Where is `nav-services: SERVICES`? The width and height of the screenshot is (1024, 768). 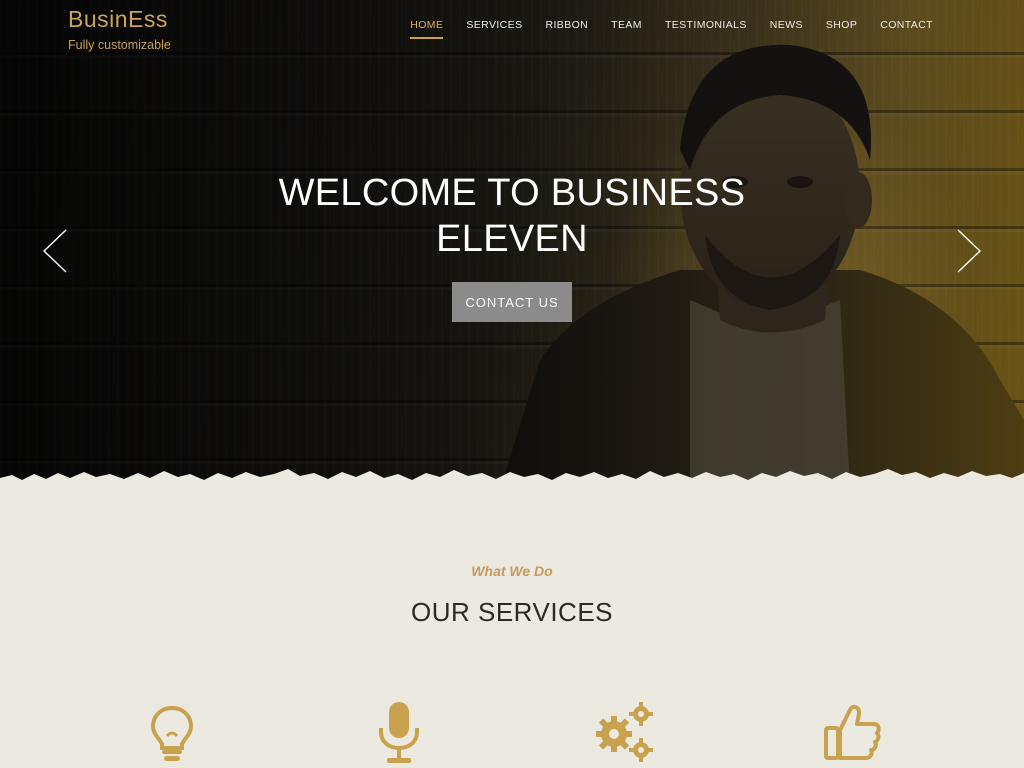
nav-services: SERVICES is located at coordinates (494, 29).